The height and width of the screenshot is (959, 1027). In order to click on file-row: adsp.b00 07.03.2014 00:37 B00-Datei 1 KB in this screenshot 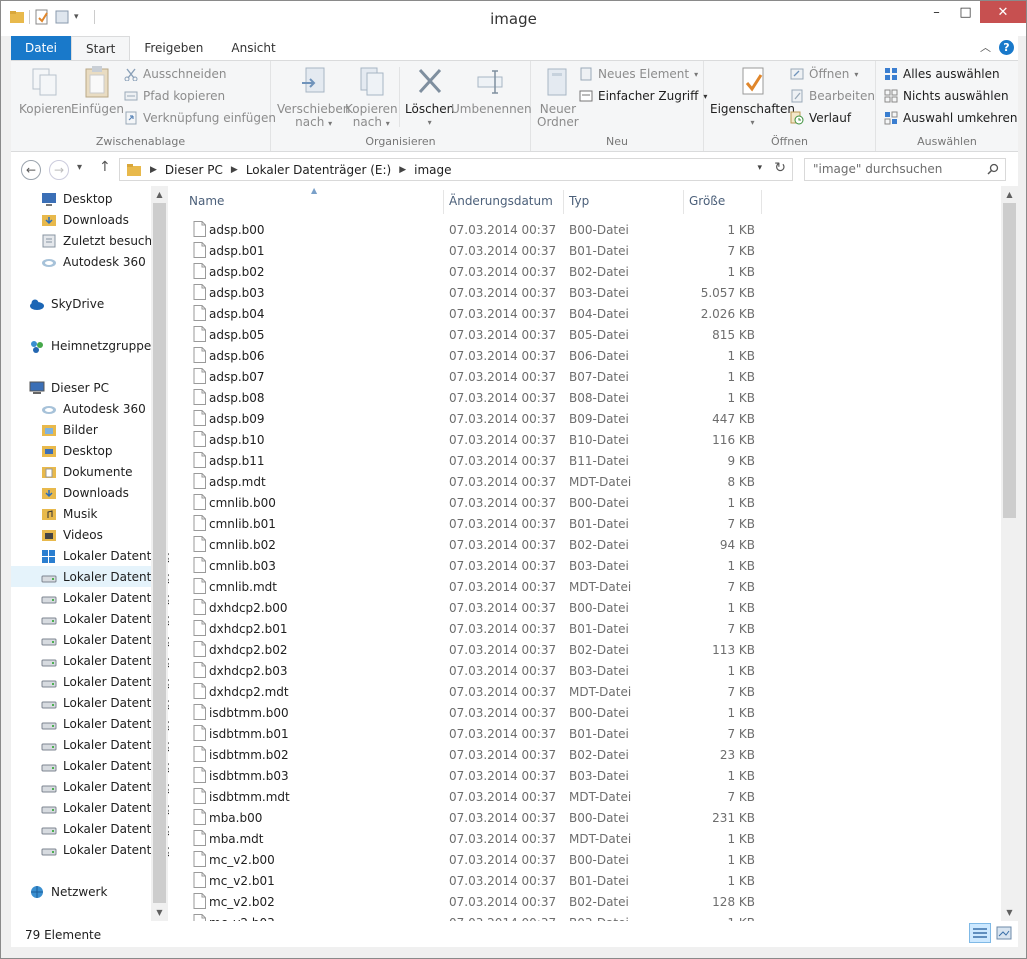, I will do `click(483, 229)`.